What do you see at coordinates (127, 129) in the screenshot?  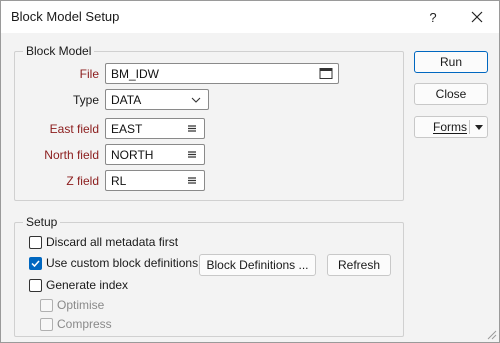 I see `east-field-value: EAST` at bounding box center [127, 129].